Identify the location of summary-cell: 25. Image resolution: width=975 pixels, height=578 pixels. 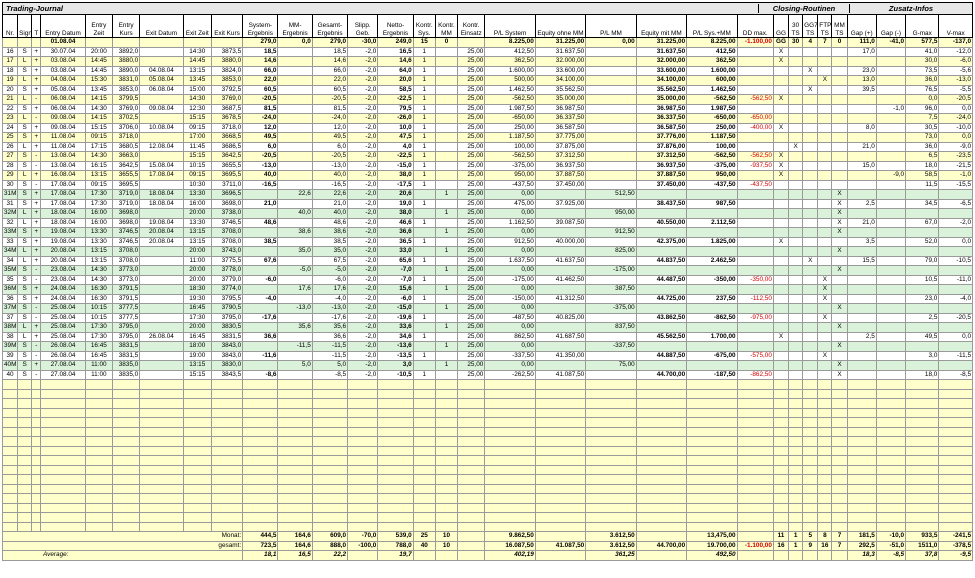
(424, 536).